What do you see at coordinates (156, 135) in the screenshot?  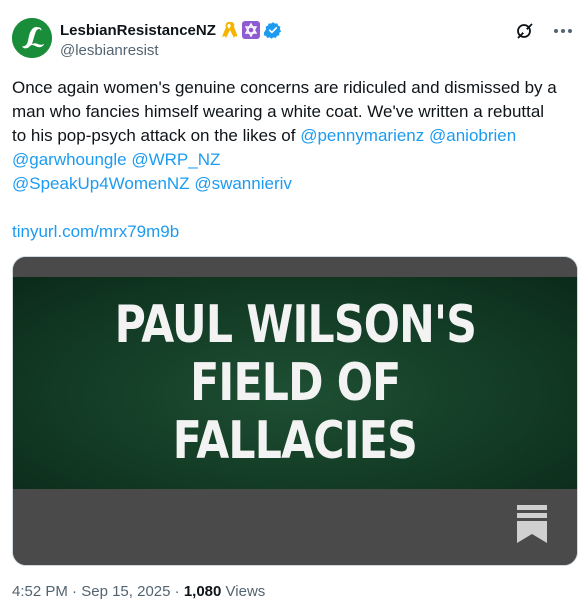 I see `tweet-line-3-text: to his pop-psych attack on the likes of` at bounding box center [156, 135].